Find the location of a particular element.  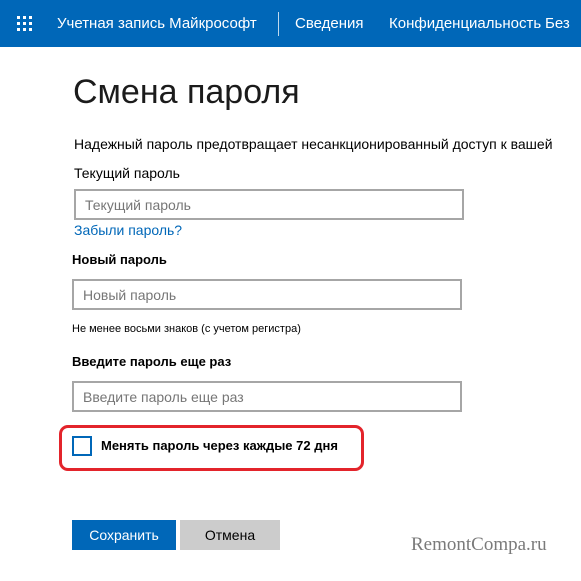

change-every-72-days-label: Менять пароль через каждые 72 дня is located at coordinates (219, 445).